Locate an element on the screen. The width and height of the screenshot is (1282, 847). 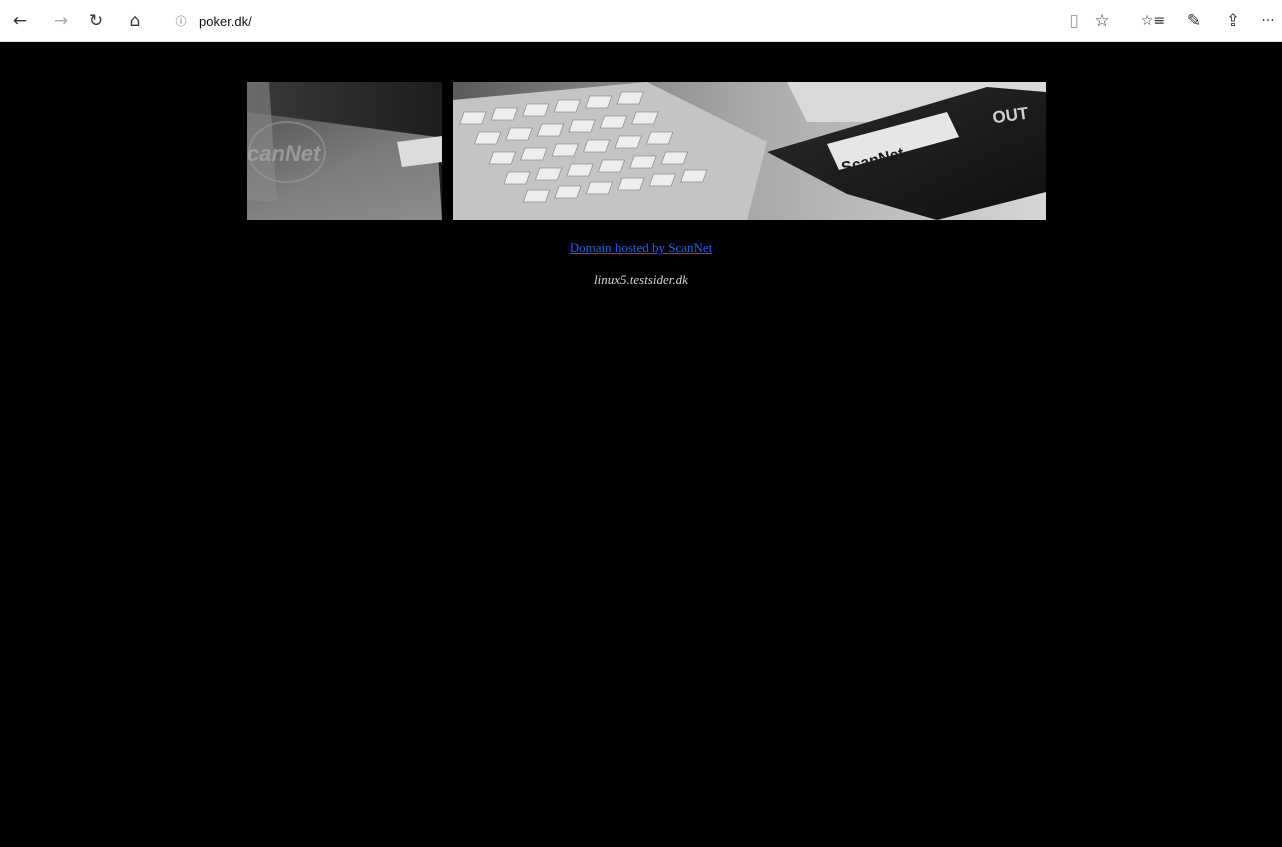
share-icon: ⇪ is located at coordinates (1233, 21).